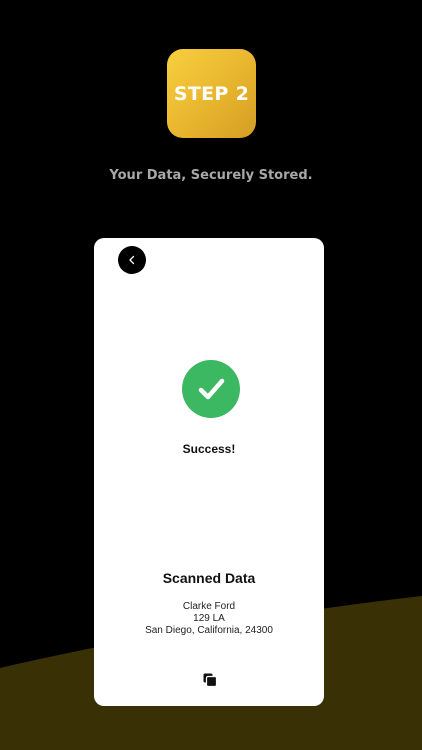  I want to click on step-label: STEP 2, so click(211, 93).